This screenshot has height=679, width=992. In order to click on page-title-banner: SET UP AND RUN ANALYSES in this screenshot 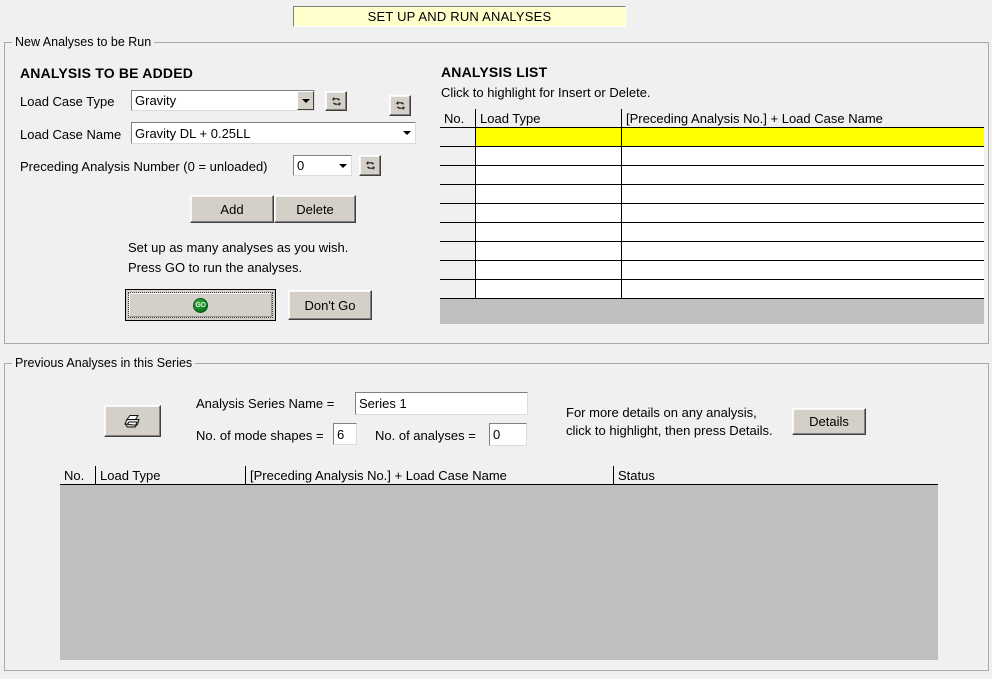, I will do `click(459, 16)`.